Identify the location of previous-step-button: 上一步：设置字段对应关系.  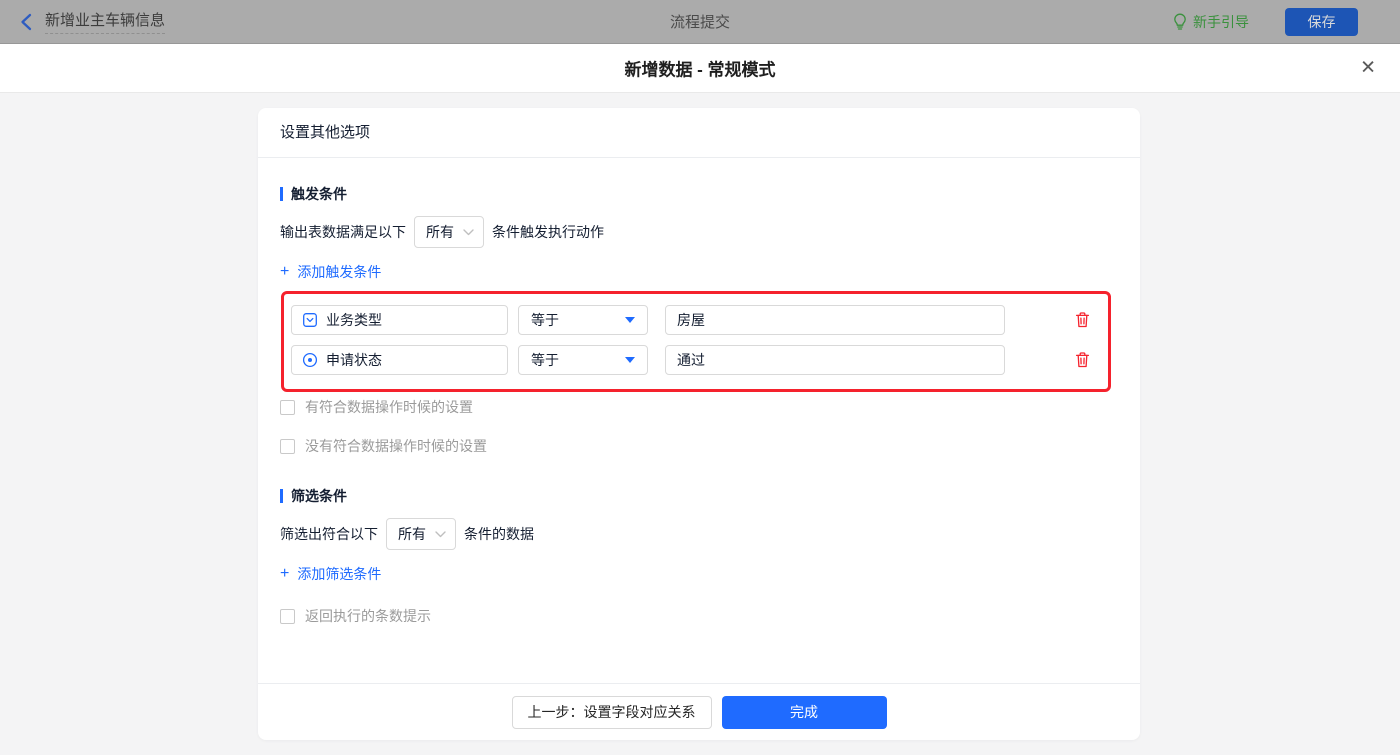
(611, 712).